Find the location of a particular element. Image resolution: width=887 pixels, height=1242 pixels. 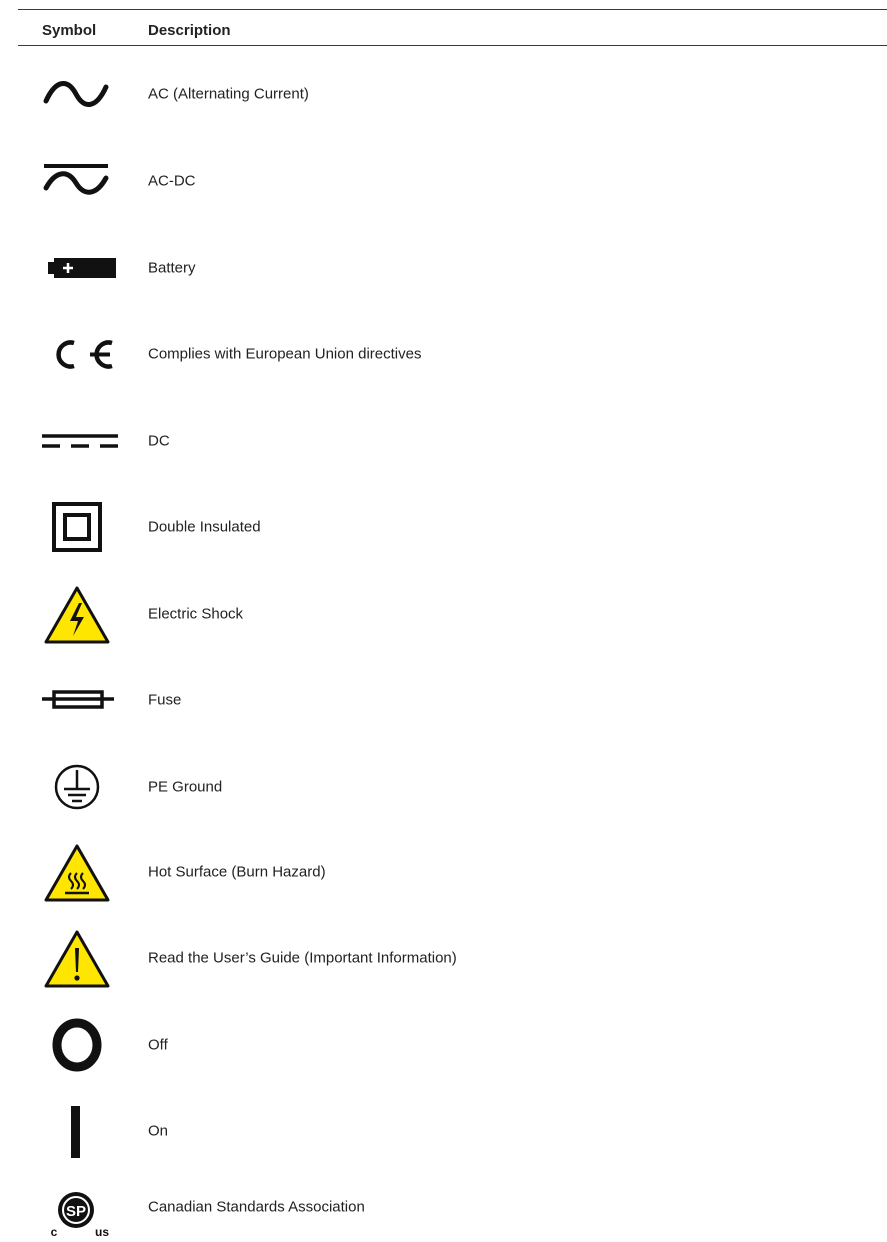

double-insulated-icon is located at coordinates (76, 527).